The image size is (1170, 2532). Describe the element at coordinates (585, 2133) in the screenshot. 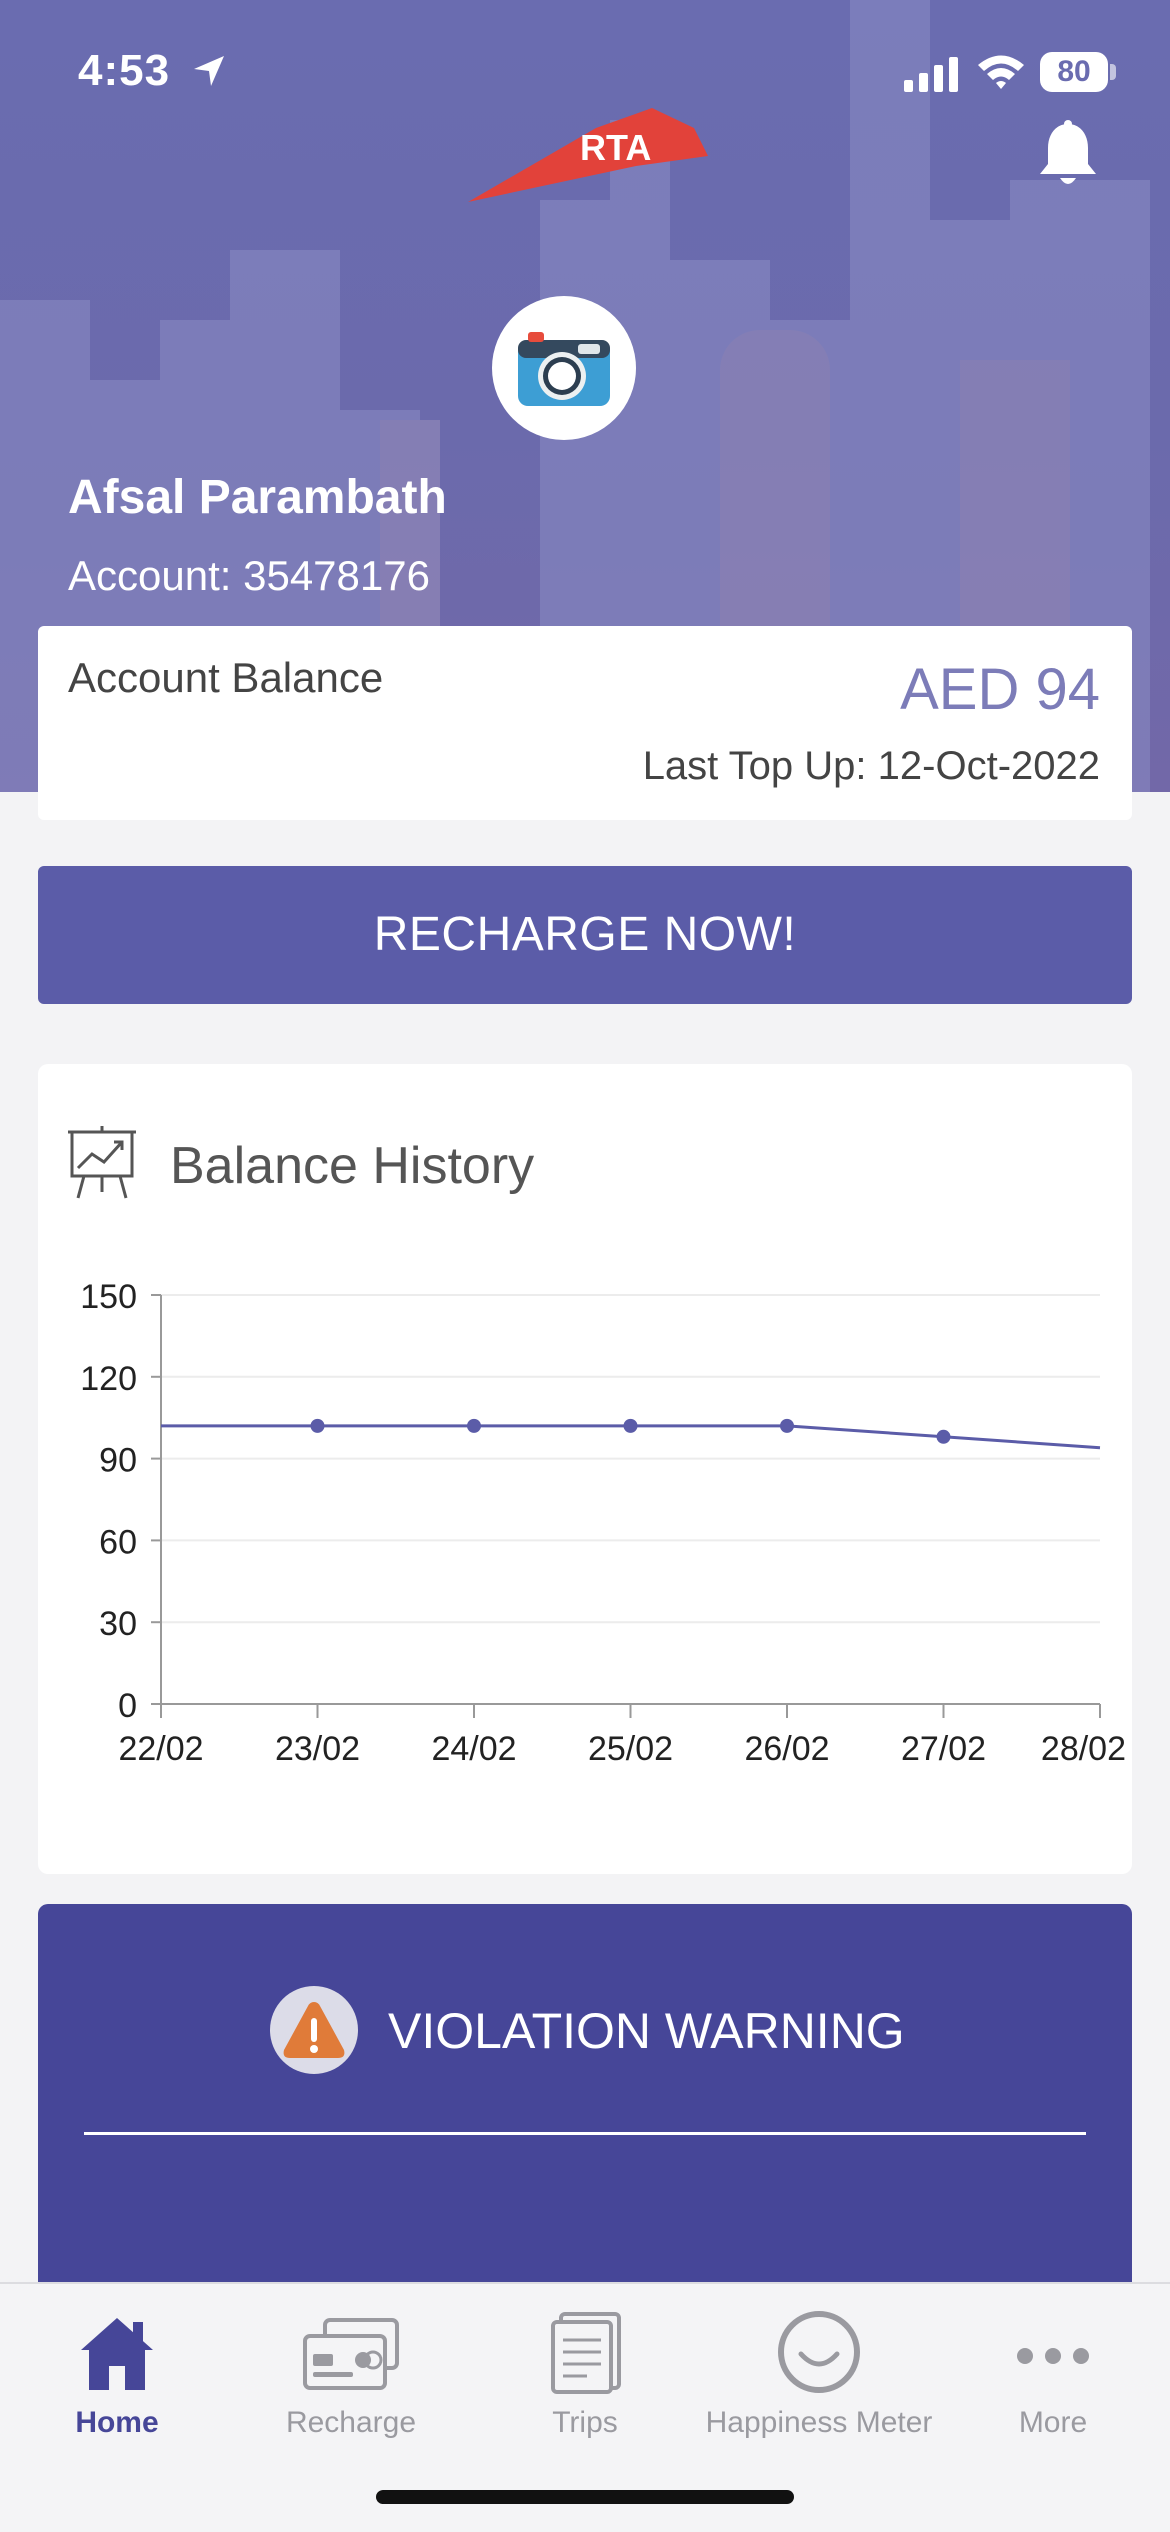

I see `violation-divider` at that location.